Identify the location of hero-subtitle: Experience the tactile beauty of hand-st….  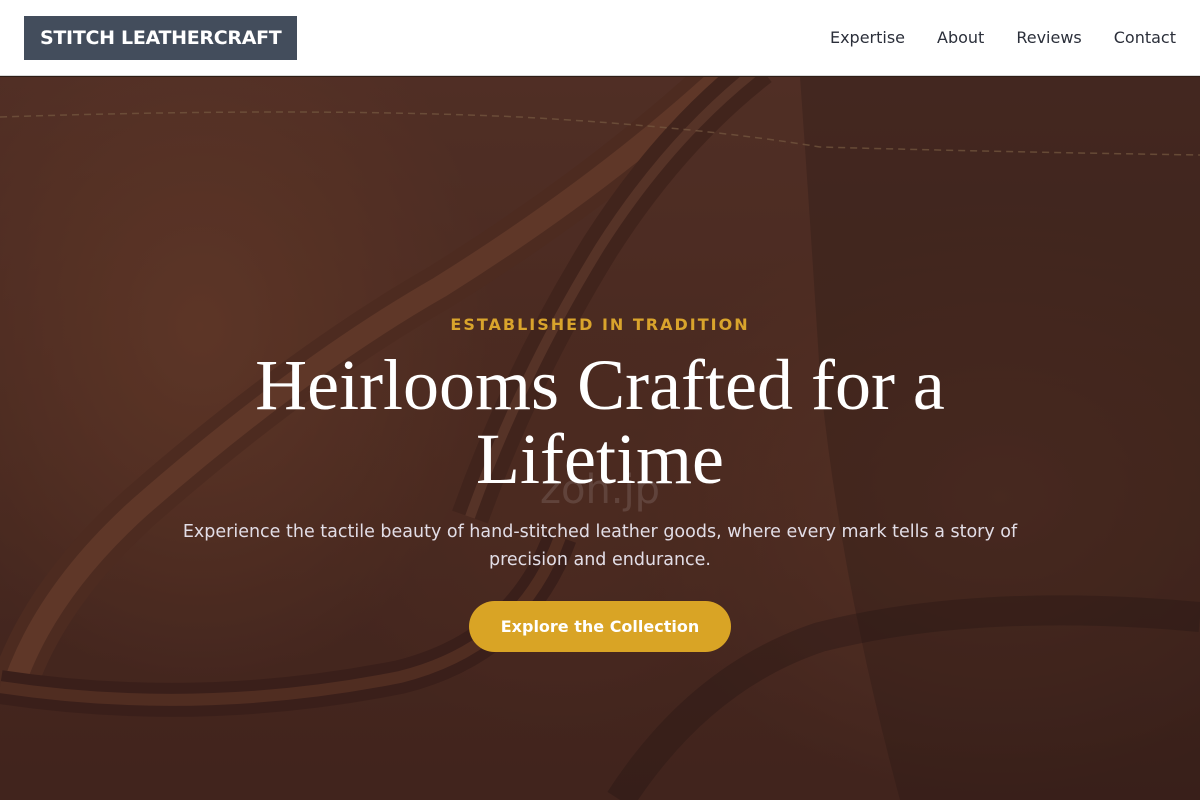
(600, 546).